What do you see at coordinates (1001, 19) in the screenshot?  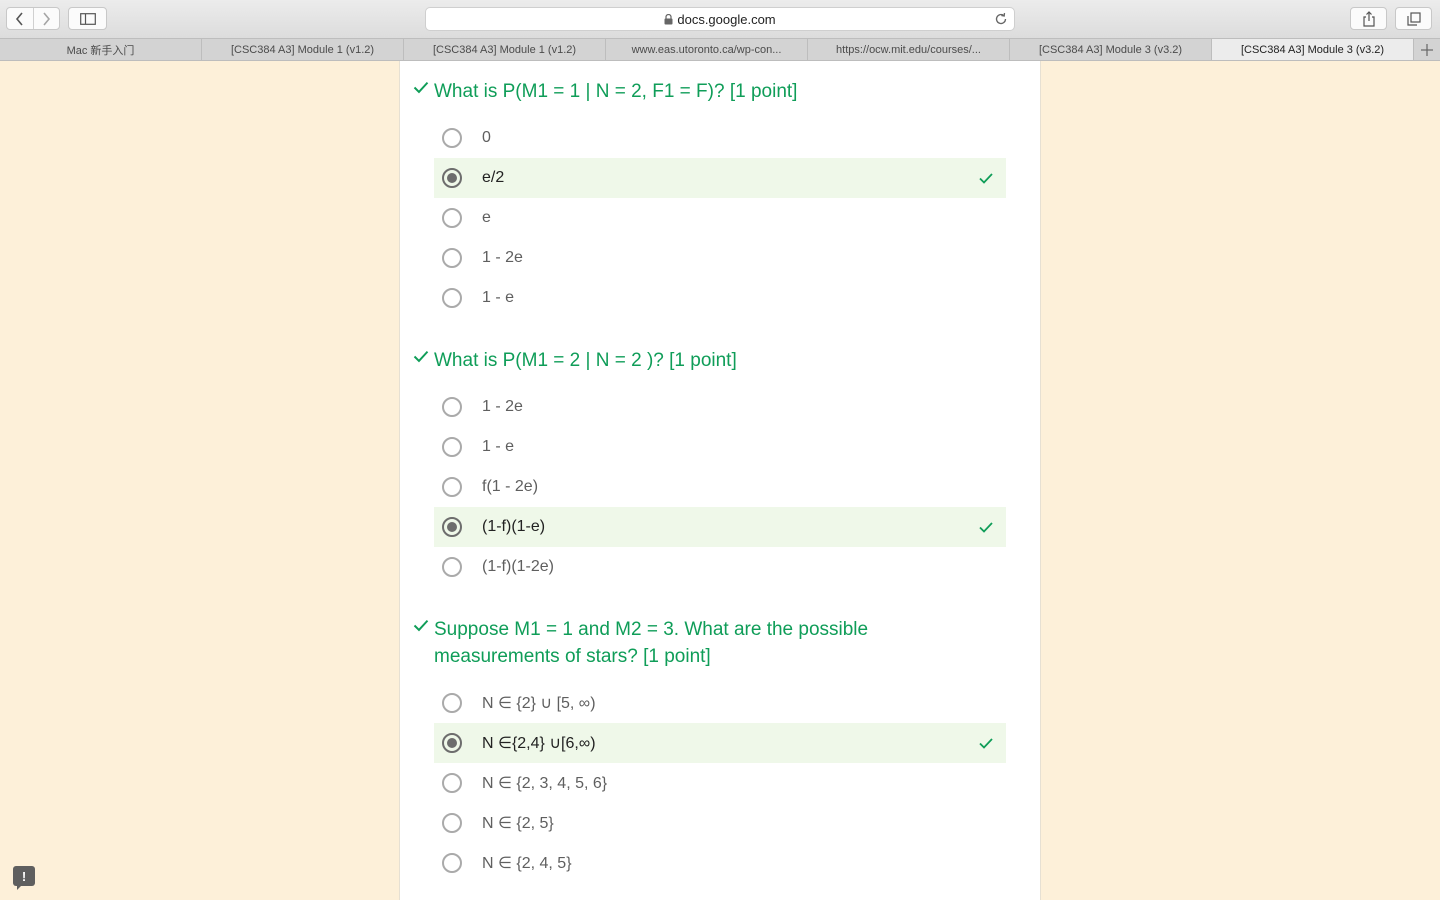 I see `reload-icon` at bounding box center [1001, 19].